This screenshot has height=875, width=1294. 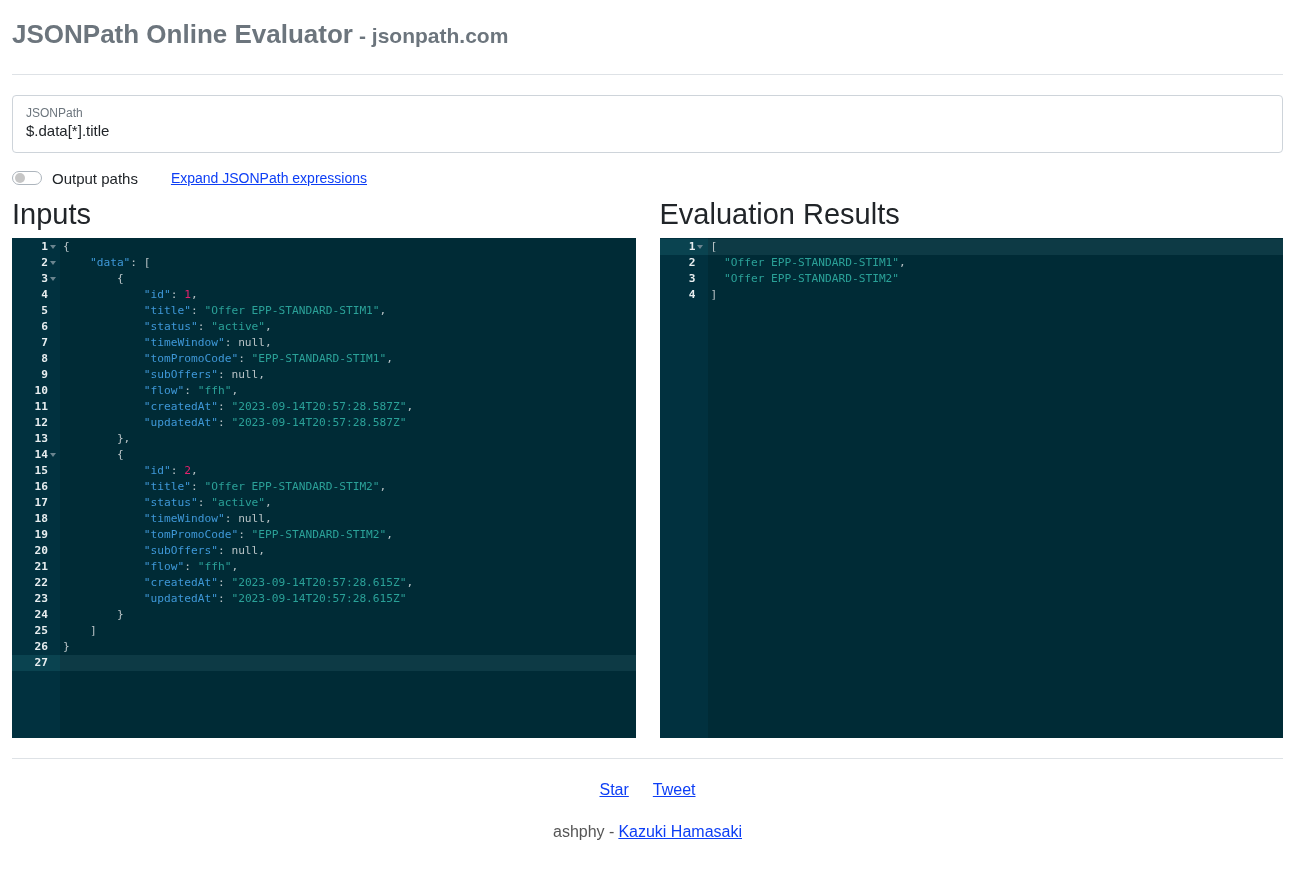 I want to click on line-number: 7, so click(x=44, y=343).